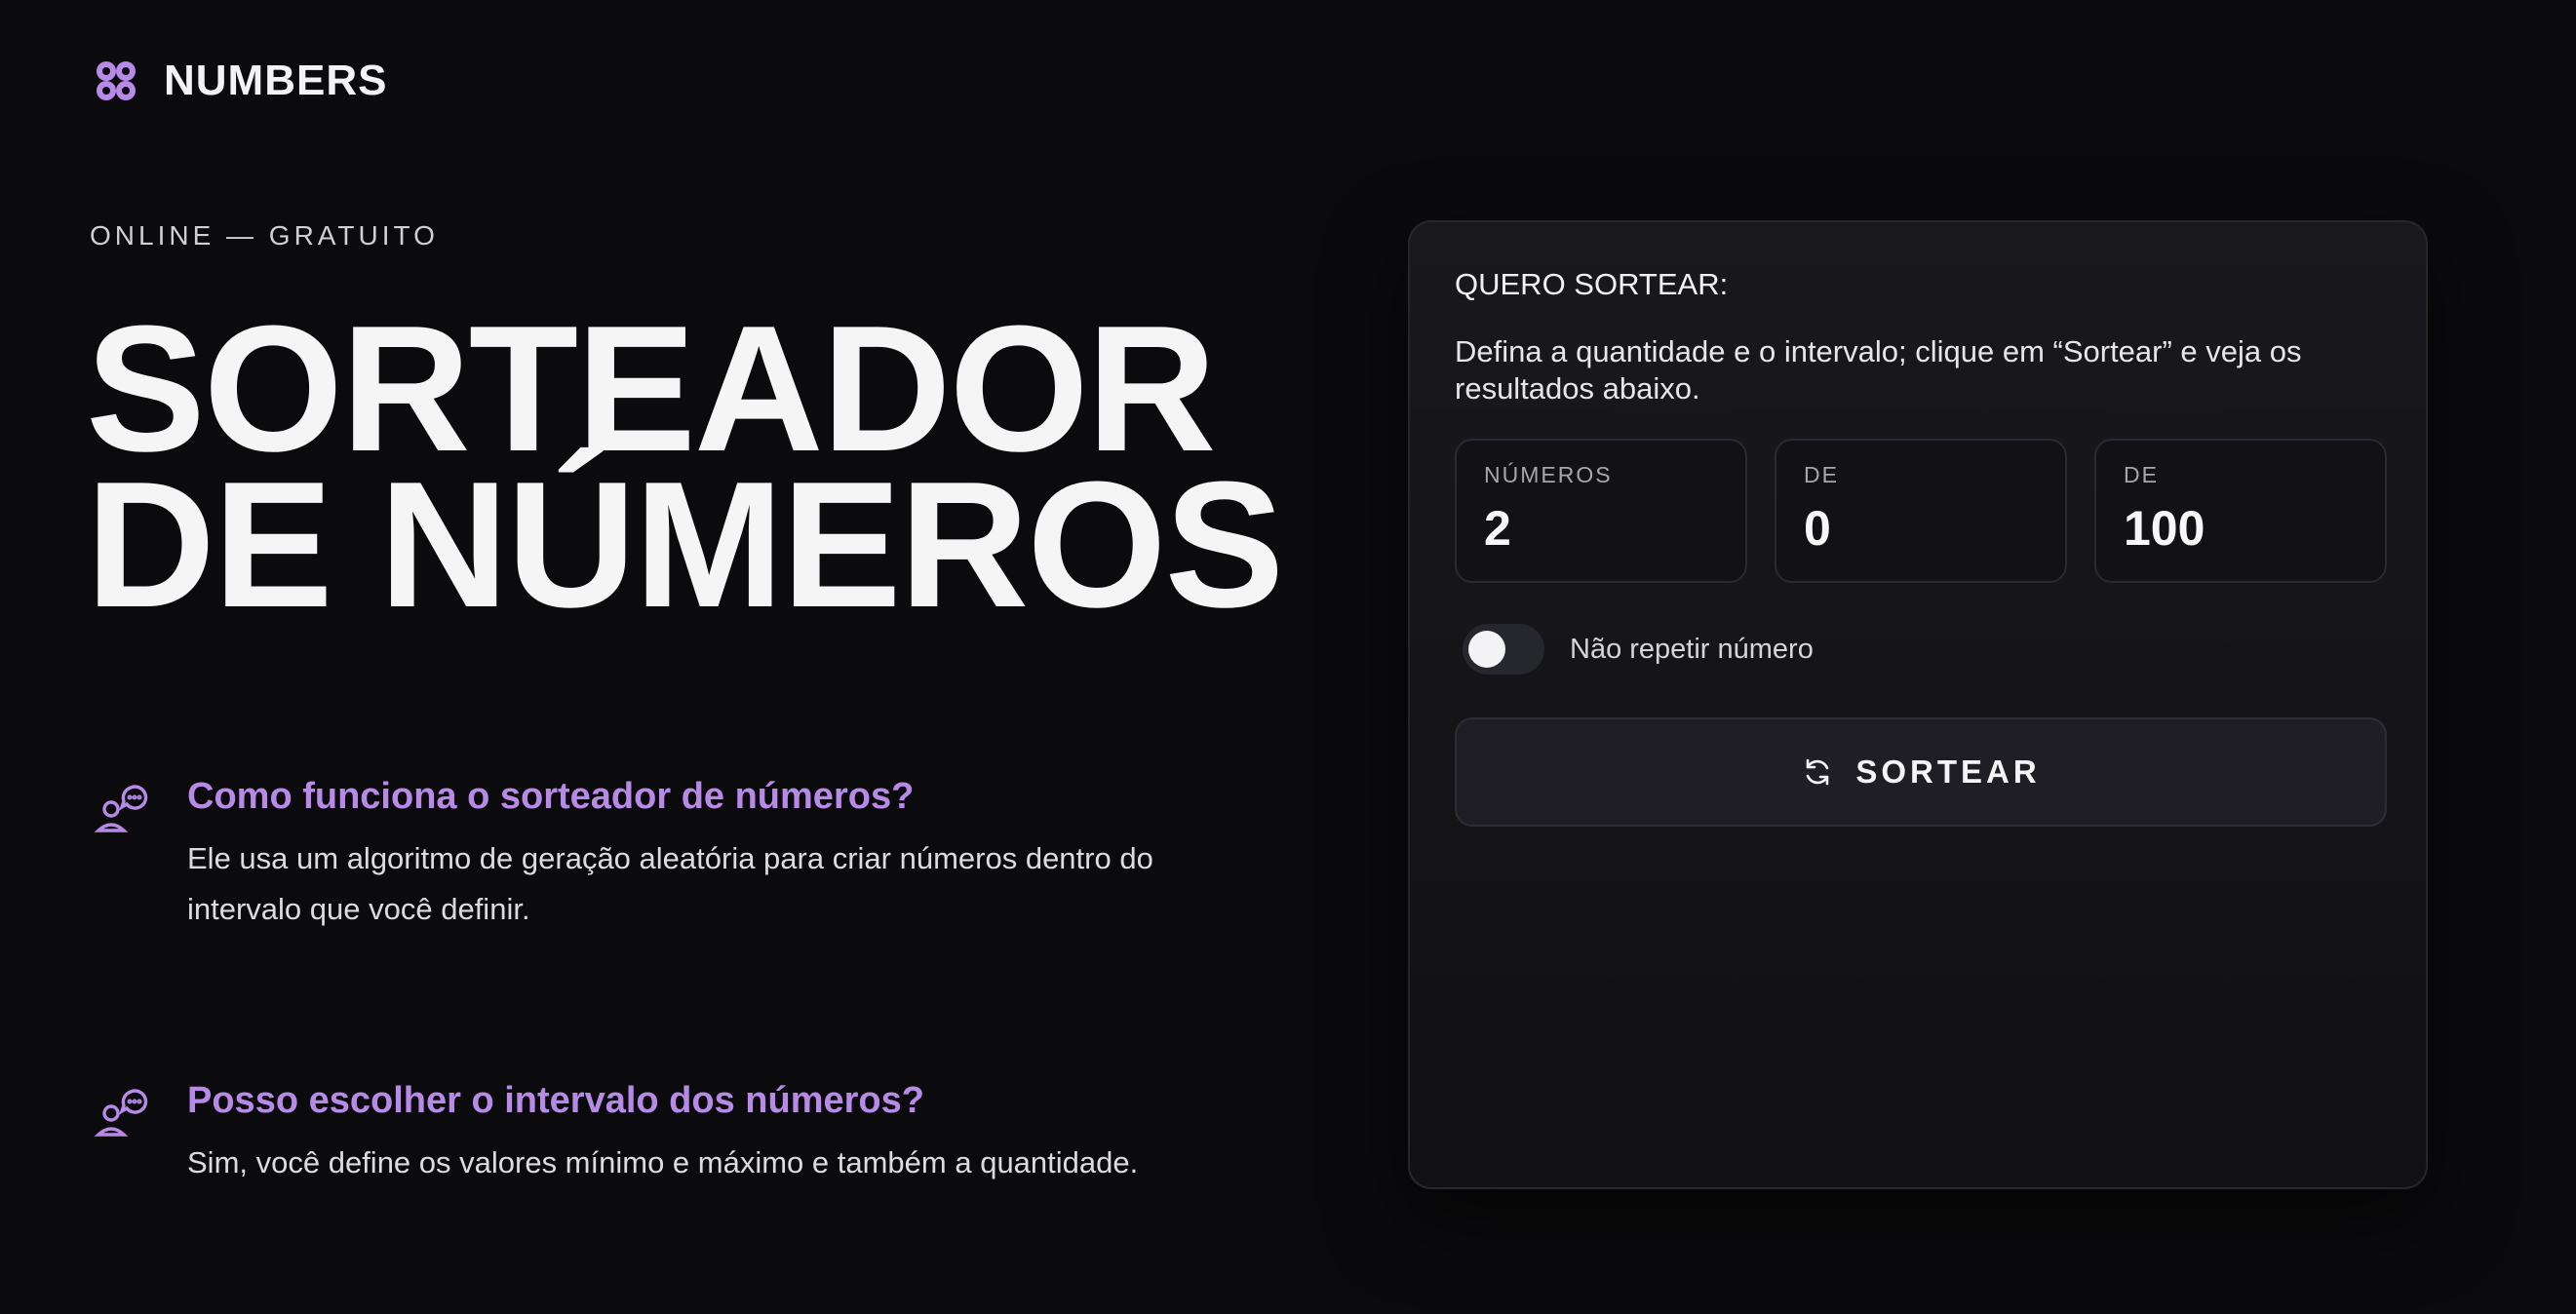 The image size is (2576, 1314). Describe the element at coordinates (2141, 475) in the screenshot. I see `max-field-label: DE` at that location.